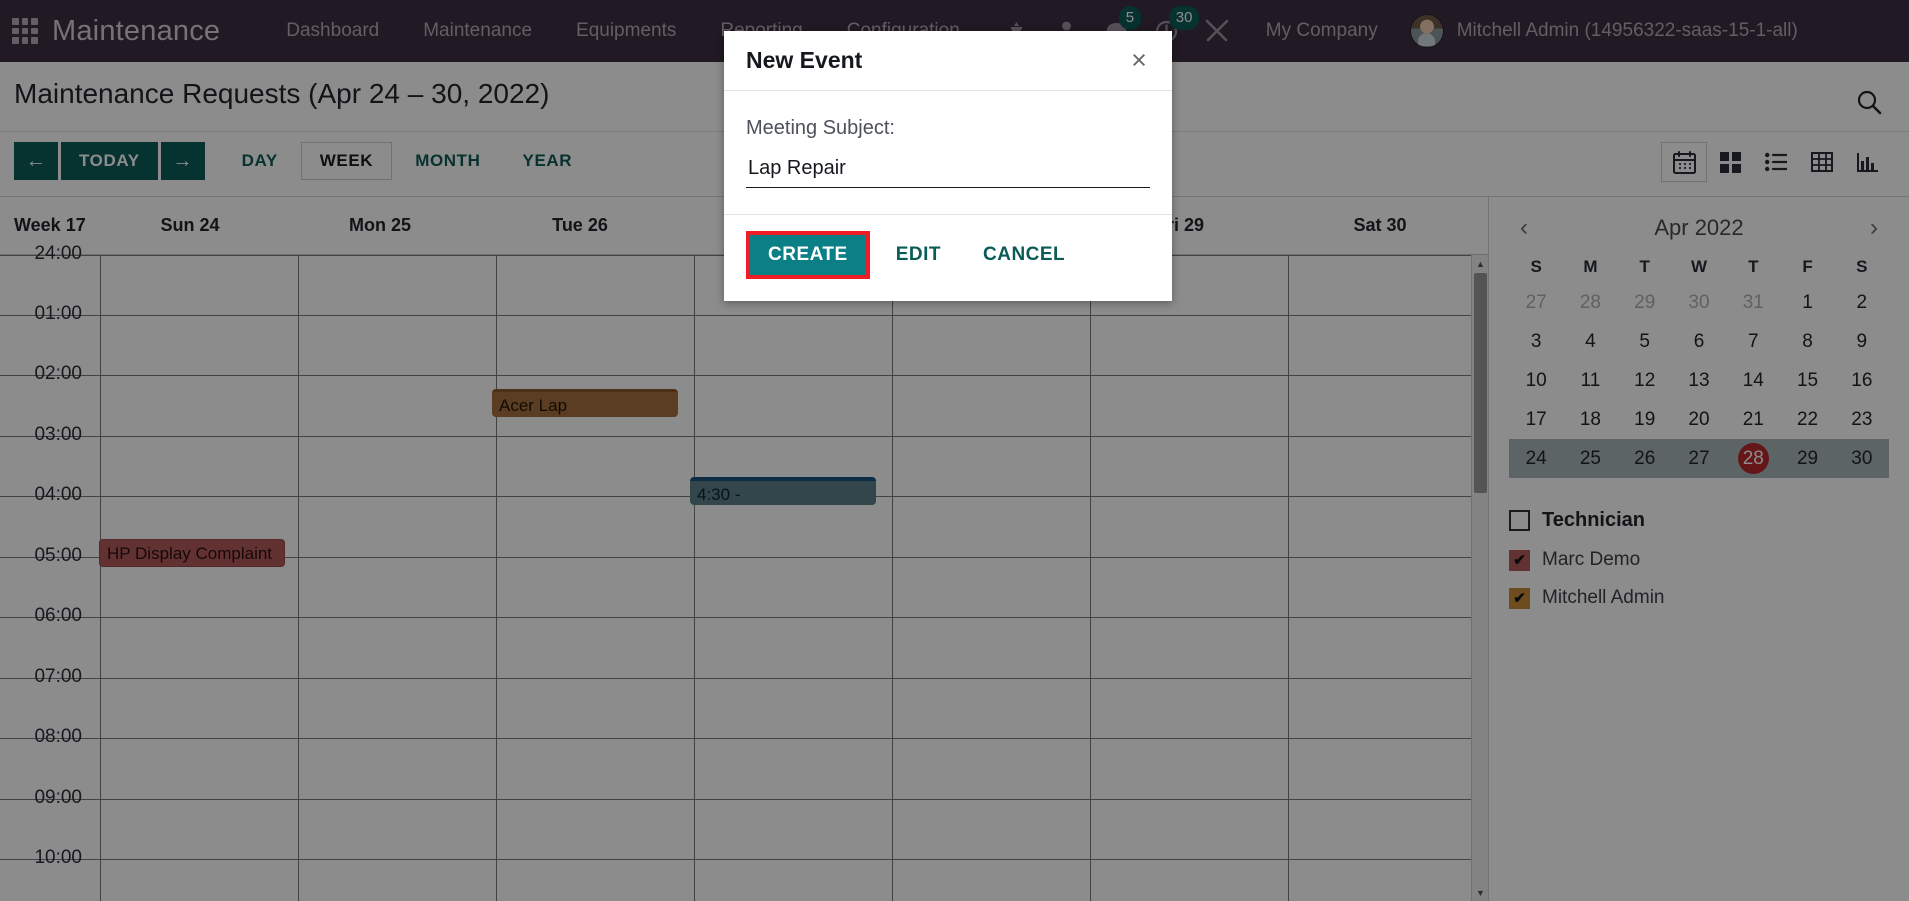 This screenshot has width=1909, height=901. I want to click on user-menu: Mitchell Admin (14956322-saas-15-1-all), so click(1603, 31).